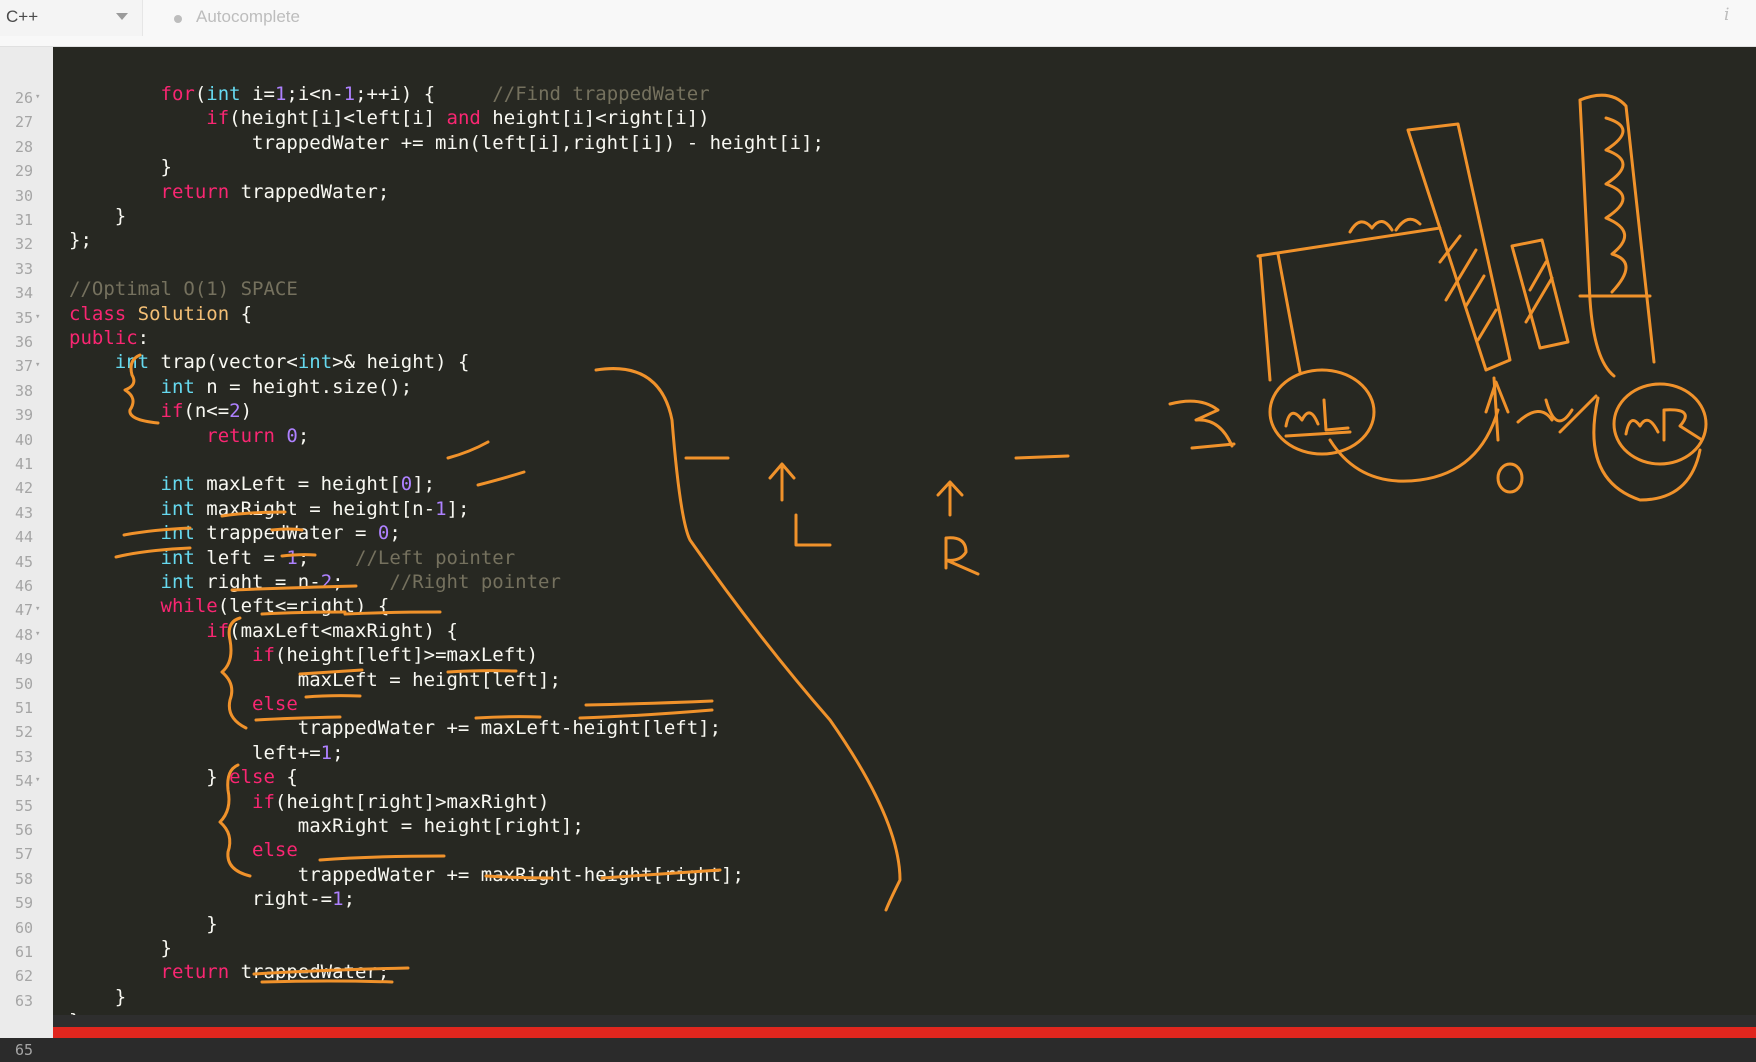  Describe the element at coordinates (229, 606) in the screenshot. I see `code-line: while(left<=right) {` at that location.